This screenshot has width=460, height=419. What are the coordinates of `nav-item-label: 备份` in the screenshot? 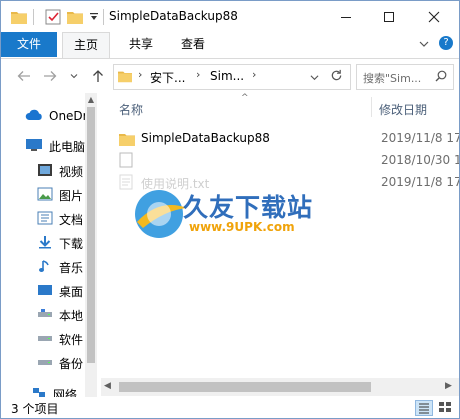 It's located at (71, 363).